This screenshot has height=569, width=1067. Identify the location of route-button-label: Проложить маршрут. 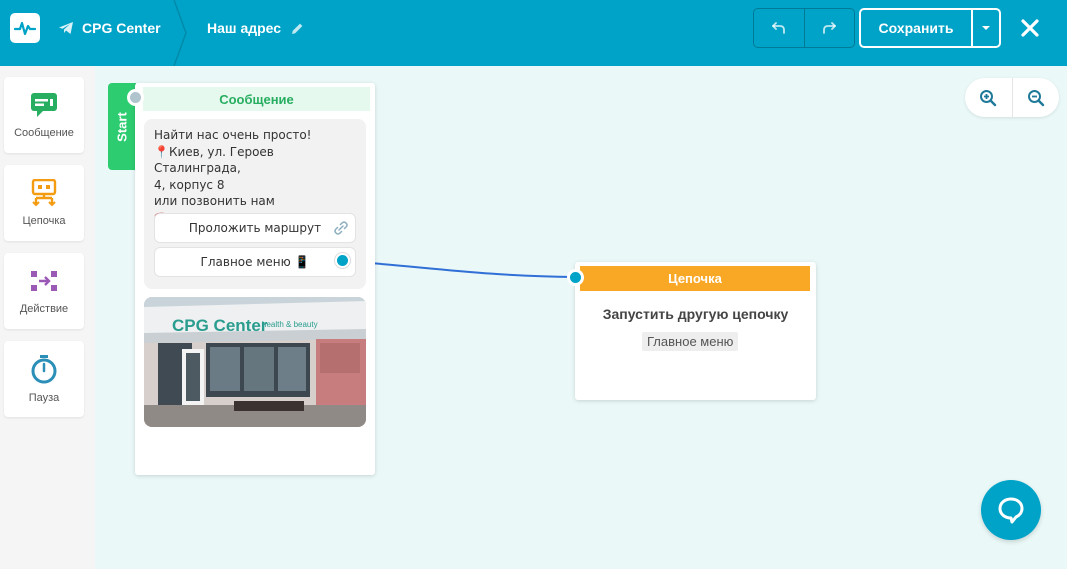
(255, 228).